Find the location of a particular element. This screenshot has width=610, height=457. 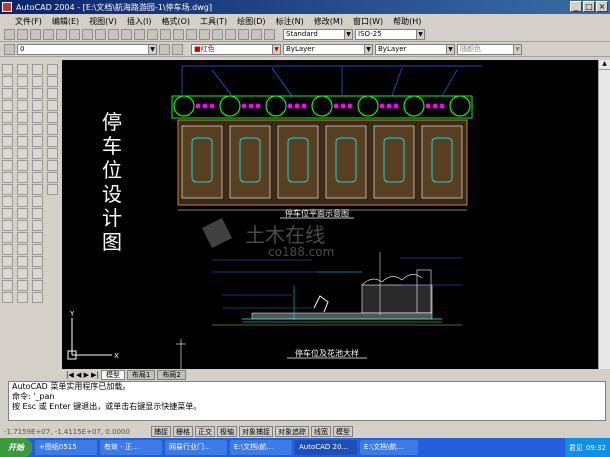

zoom-previous-icon is located at coordinates (230, 34).